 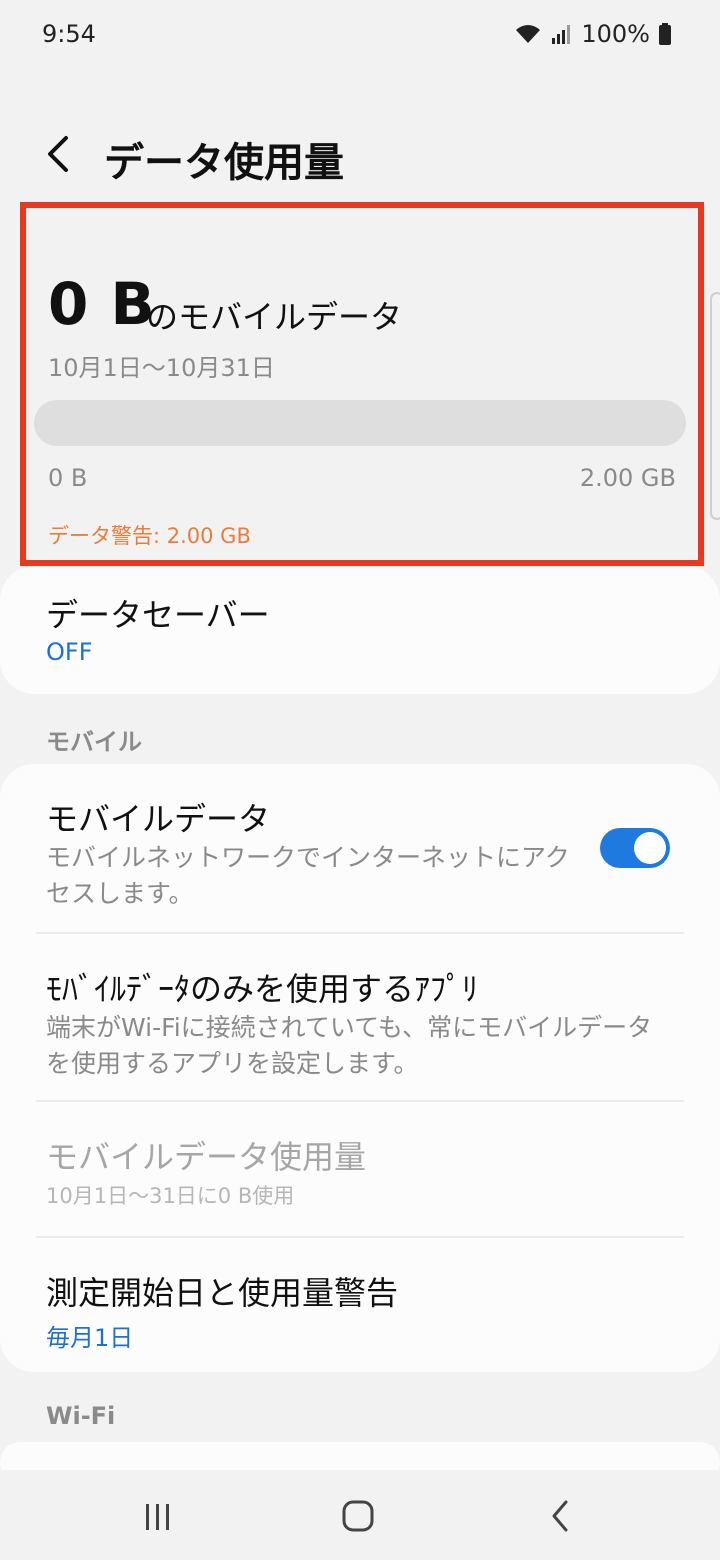 I want to click on billing-cycle-item: 測定開始日と使用量警告 毎月1日, so click(x=360, y=1305).